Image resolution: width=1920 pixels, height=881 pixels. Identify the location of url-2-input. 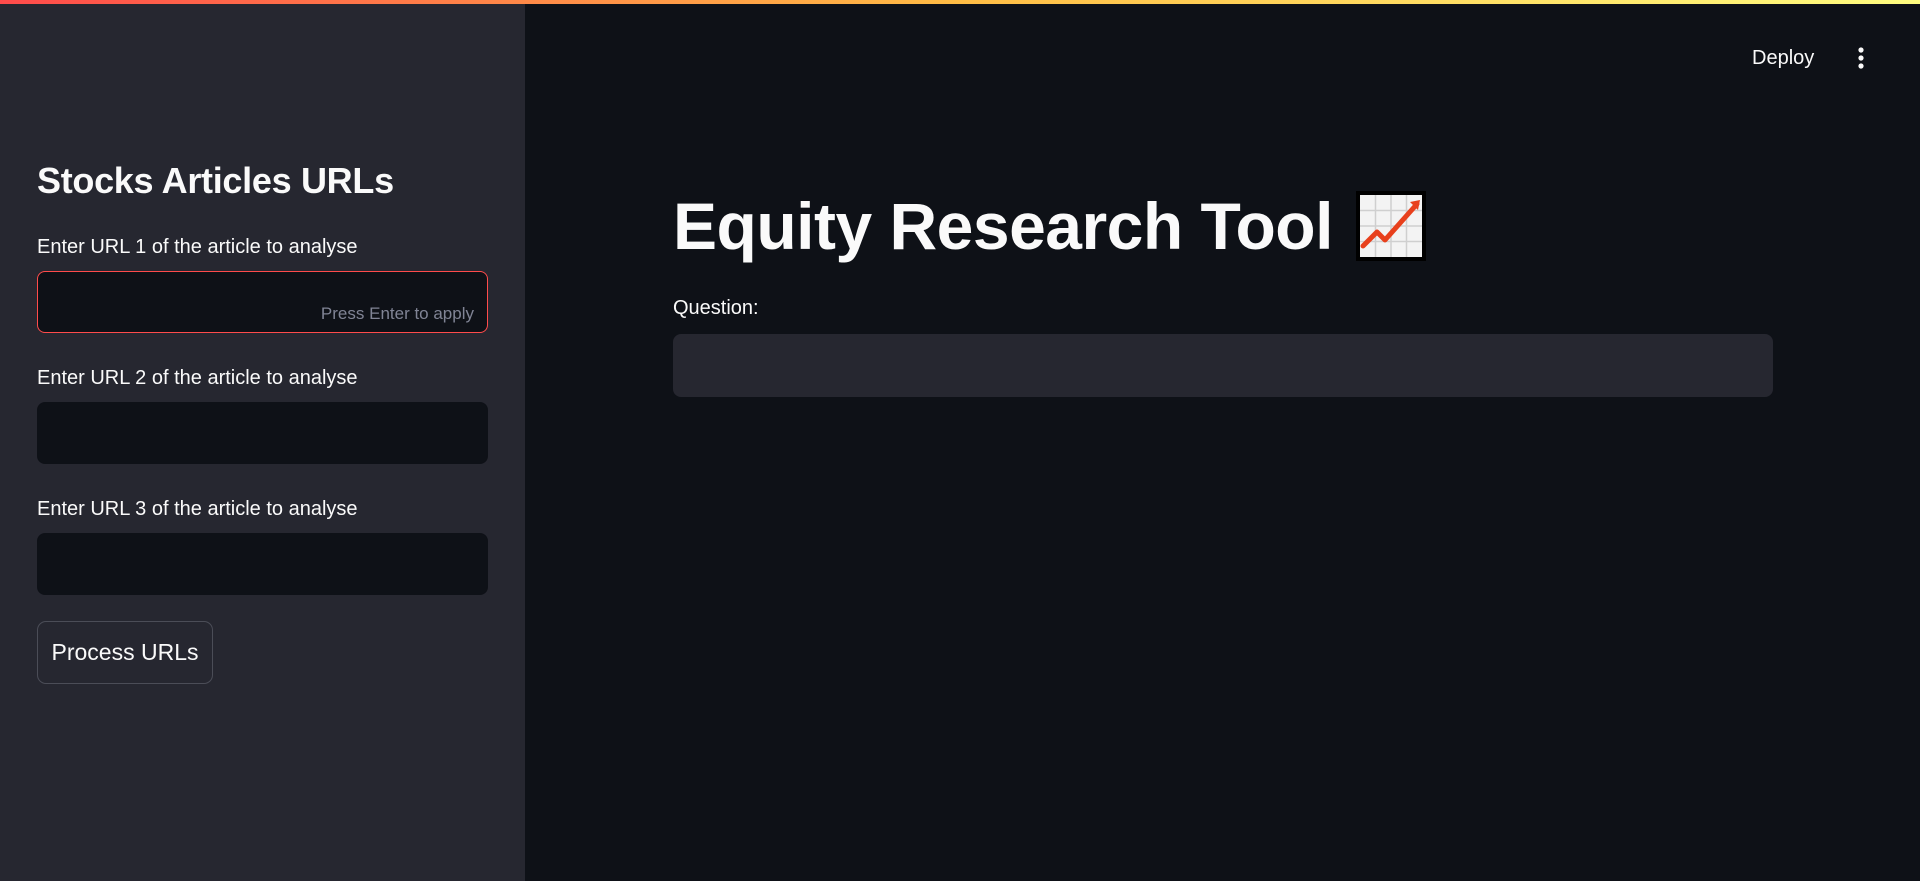
(262, 433).